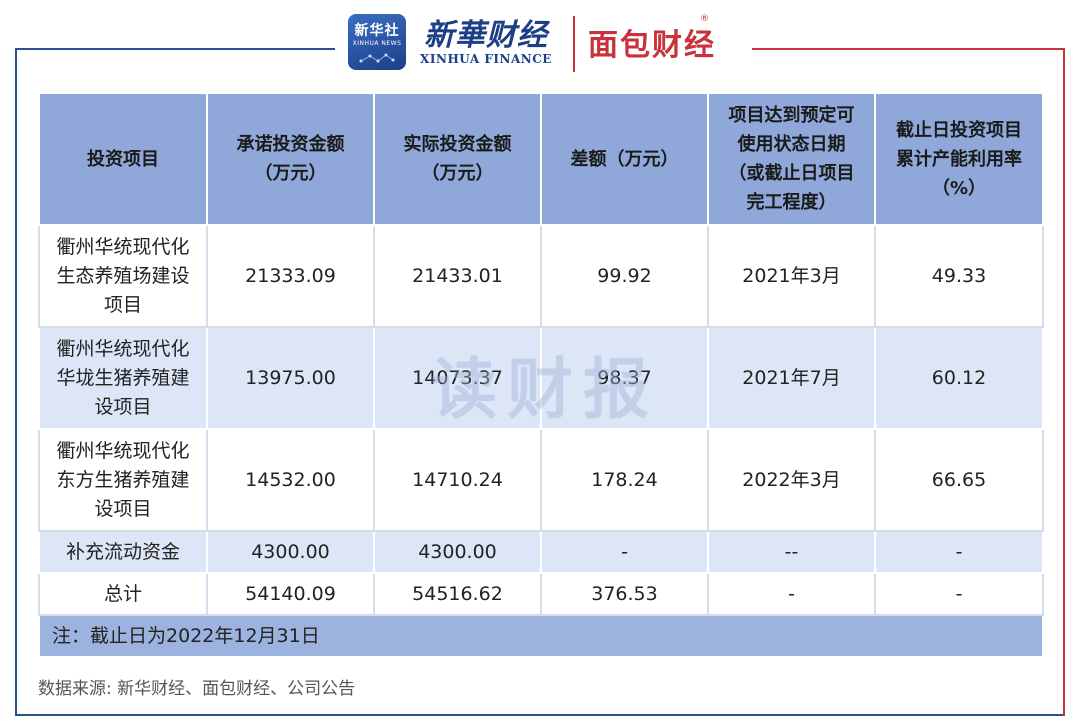 The image size is (1080, 728). I want to click on cell-difference: 178.24, so click(624, 480).